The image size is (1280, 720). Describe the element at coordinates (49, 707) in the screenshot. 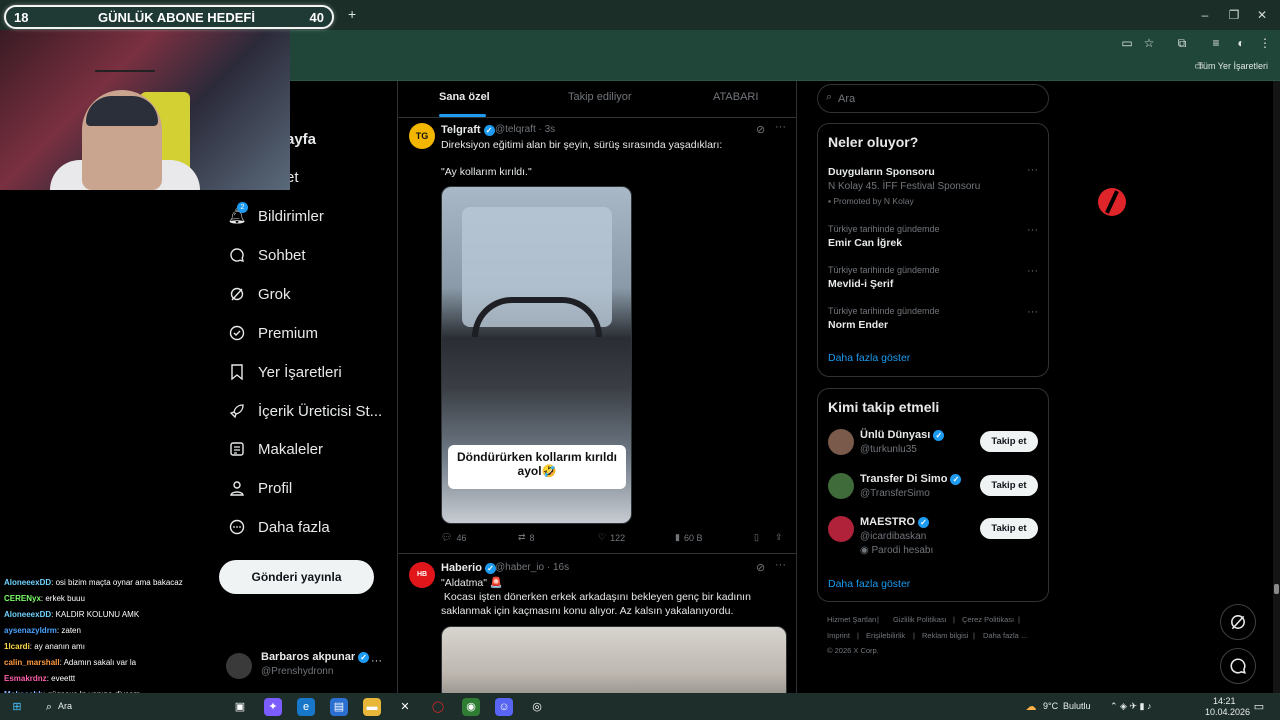

I see `search-icon: ⌕` at that location.